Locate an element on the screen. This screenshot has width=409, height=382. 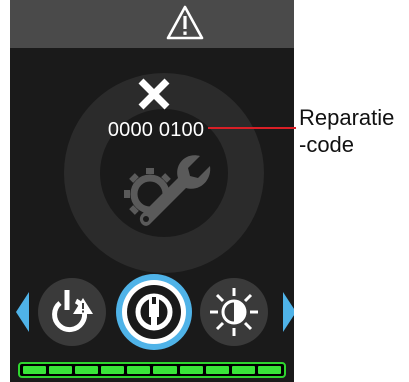
brightness-button is located at coordinates (234, 312).